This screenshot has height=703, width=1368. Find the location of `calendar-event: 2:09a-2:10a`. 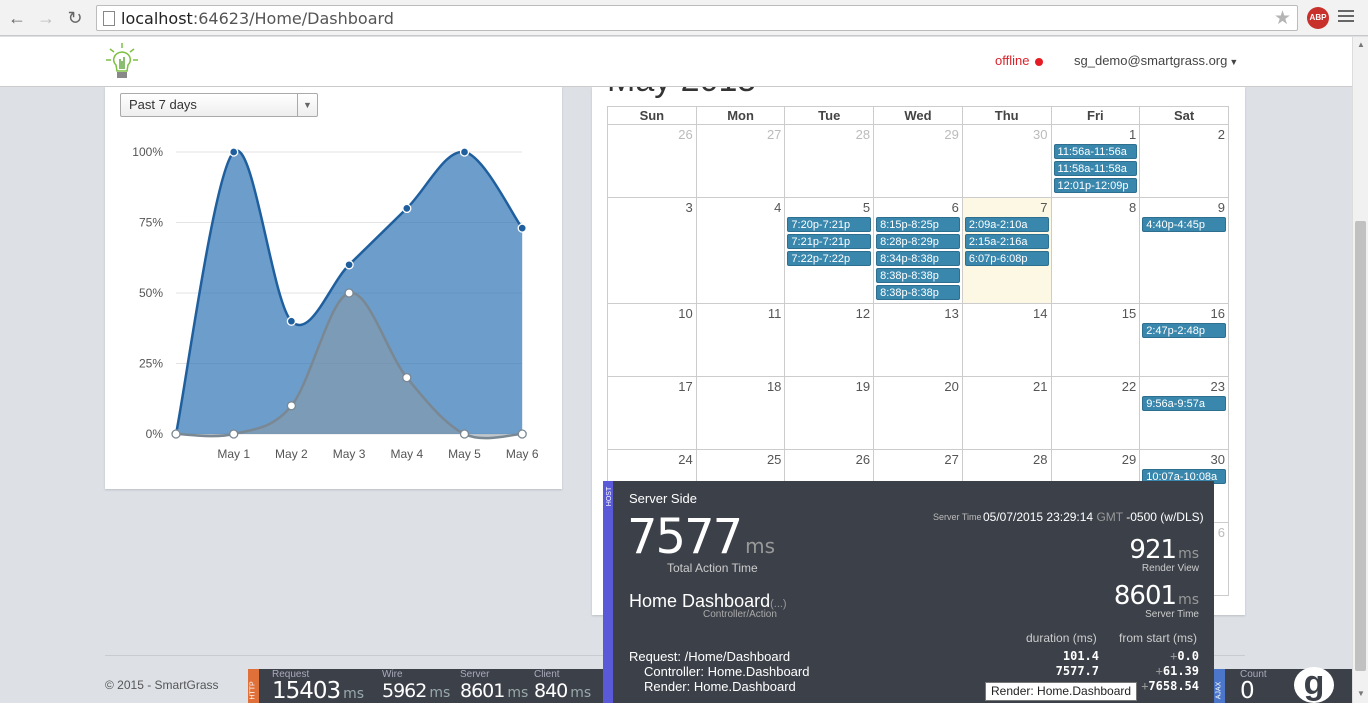

calendar-event: 2:09a-2:10a is located at coordinates (1006, 224).